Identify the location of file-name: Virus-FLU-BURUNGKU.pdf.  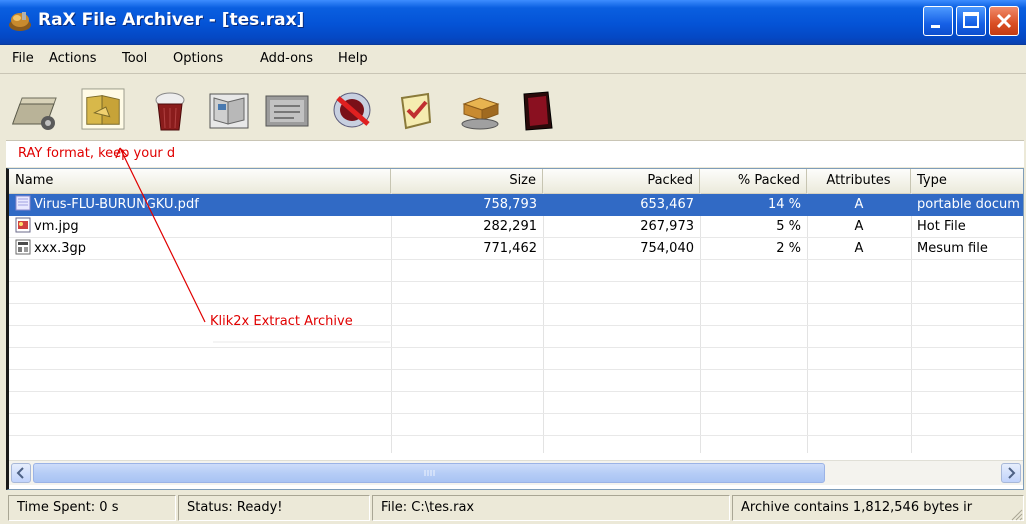
(116, 204).